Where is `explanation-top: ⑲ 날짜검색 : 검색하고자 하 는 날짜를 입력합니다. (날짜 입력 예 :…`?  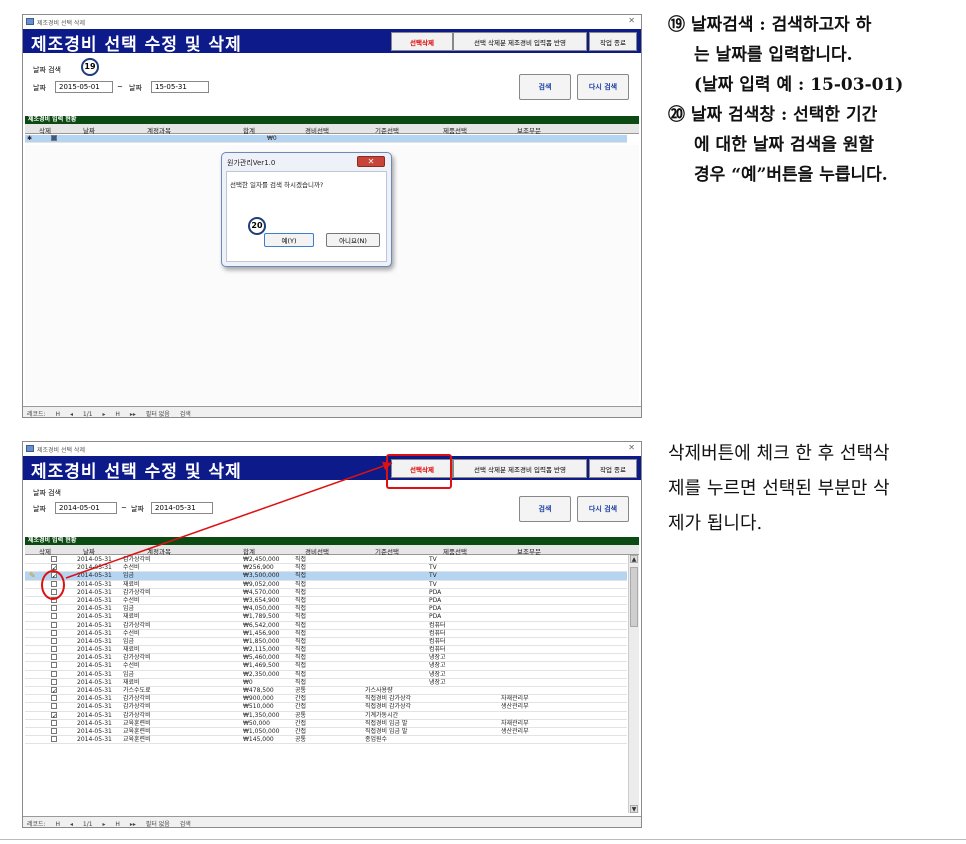
explanation-top: ⑲ 날짜검색 : 검색하고자 하 는 날짜를 입력합니다. (날짜 입력 예 :… is located at coordinates (814, 100).